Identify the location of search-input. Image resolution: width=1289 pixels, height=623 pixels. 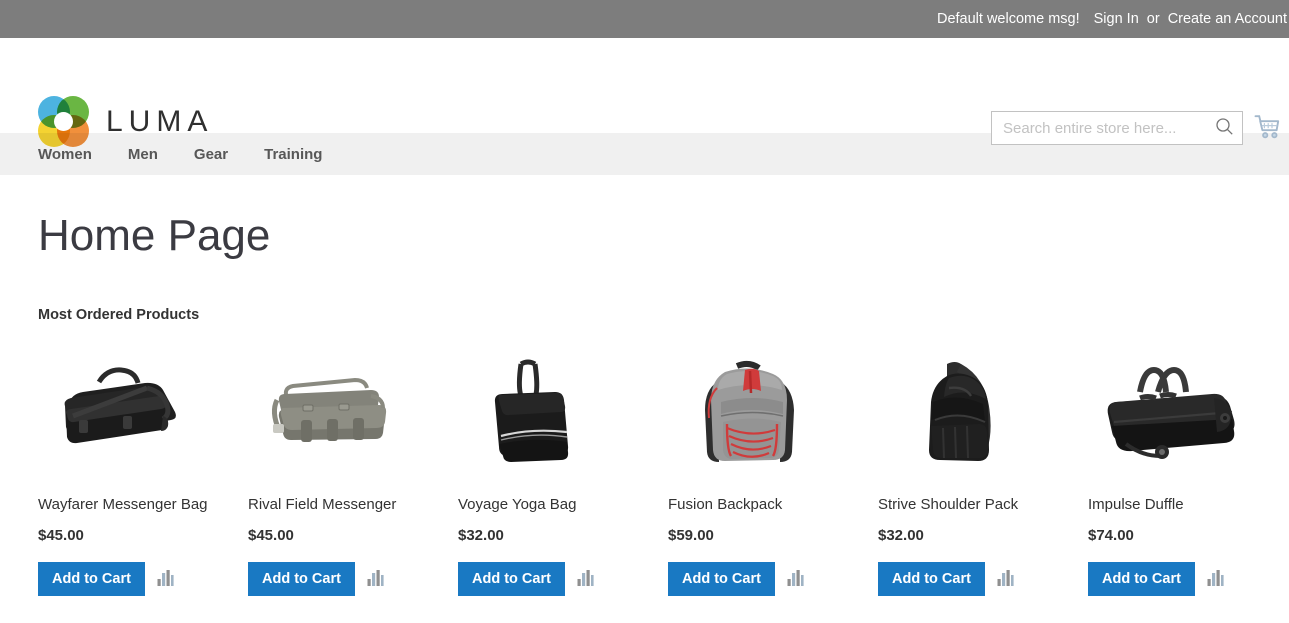
(1117, 128).